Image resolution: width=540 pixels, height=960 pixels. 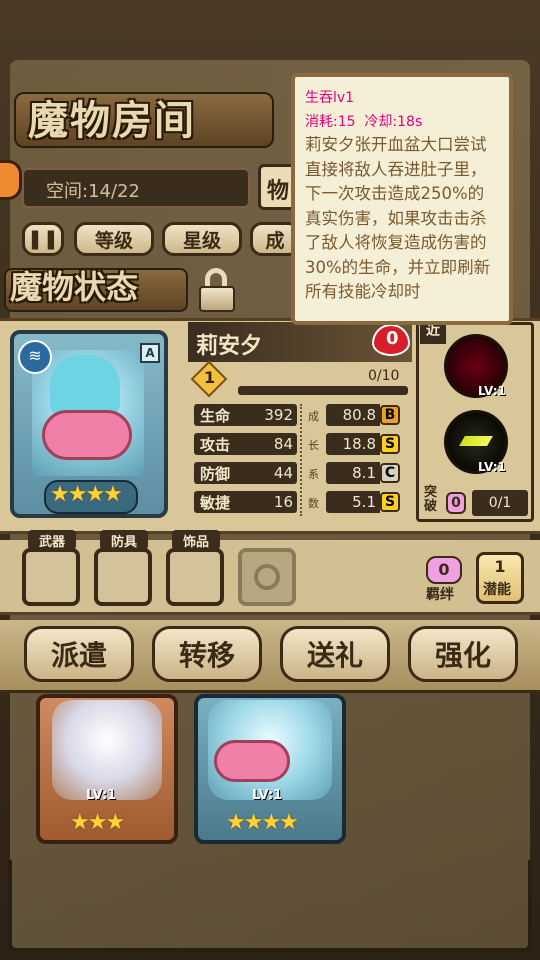 What do you see at coordinates (353, 473) in the screenshot?
I see `growth-value: 8.1` at bounding box center [353, 473].